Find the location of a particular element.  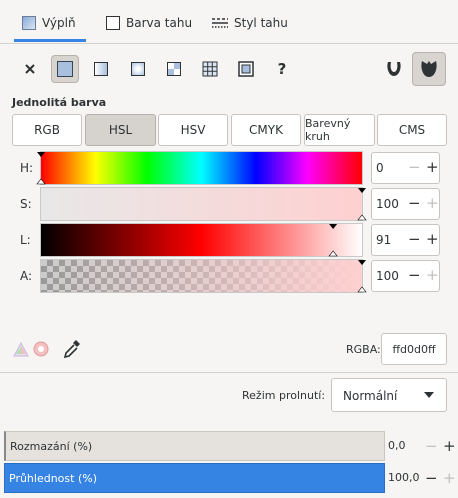

linear-gradient-icon is located at coordinates (101, 69).